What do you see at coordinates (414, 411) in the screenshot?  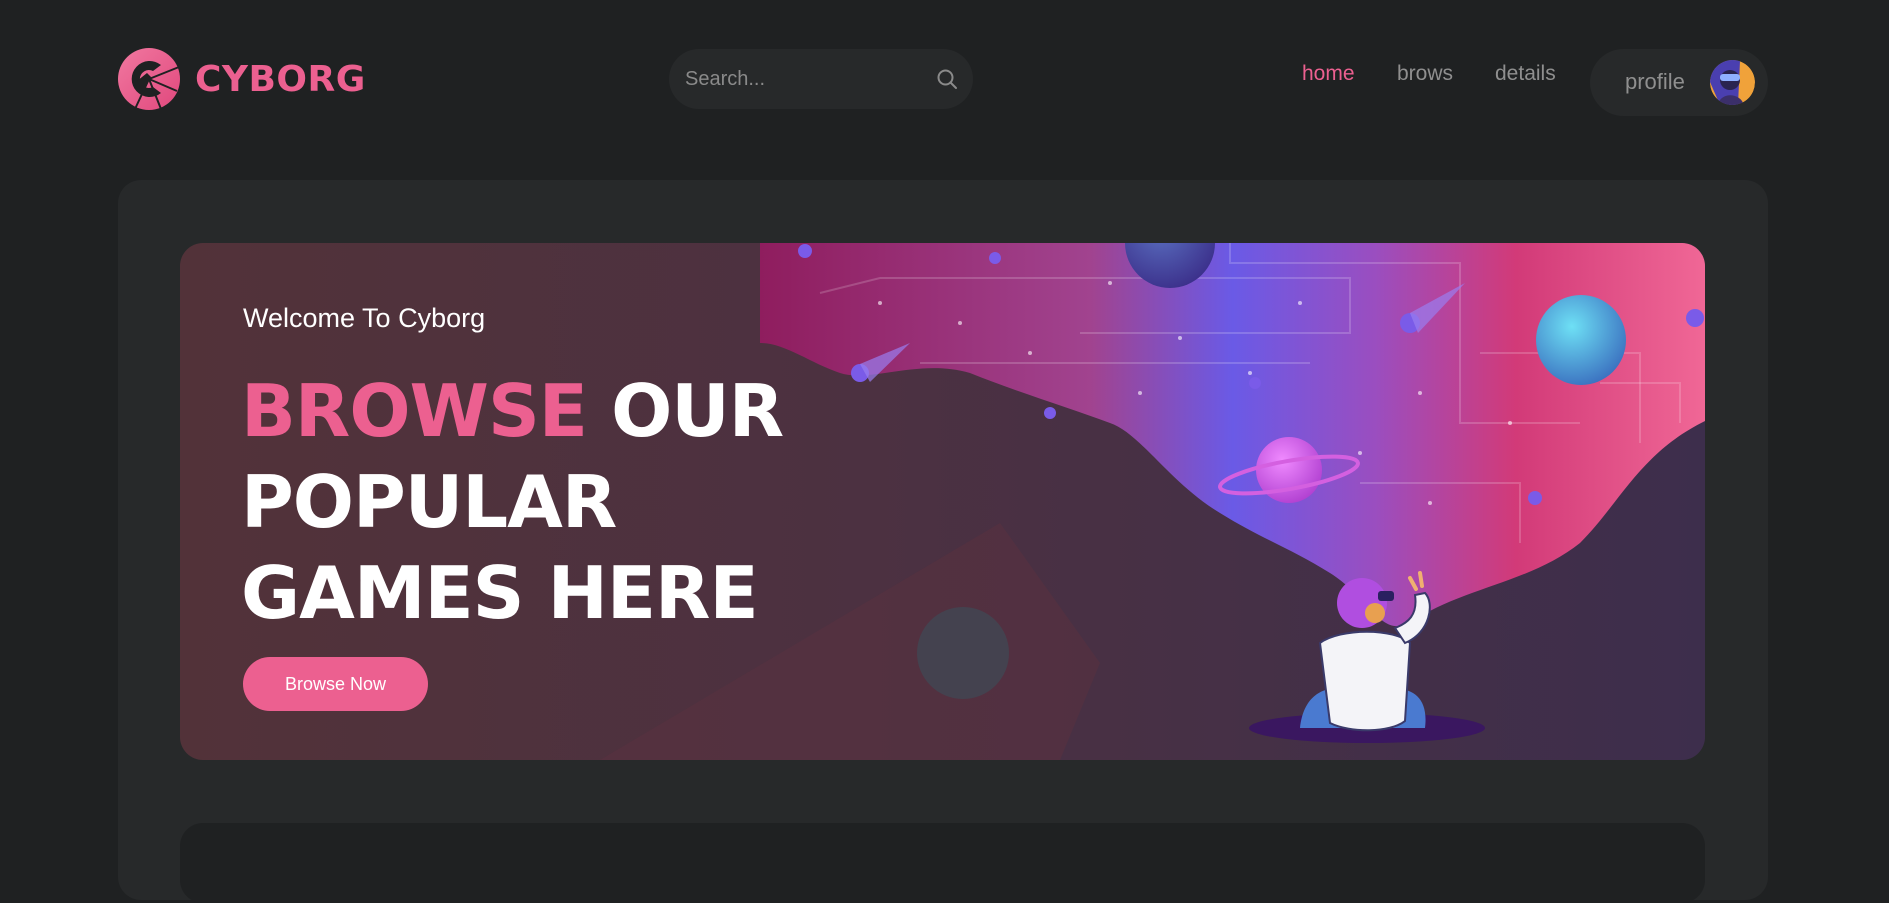 I see `headline-highlight: BROWSE` at bounding box center [414, 411].